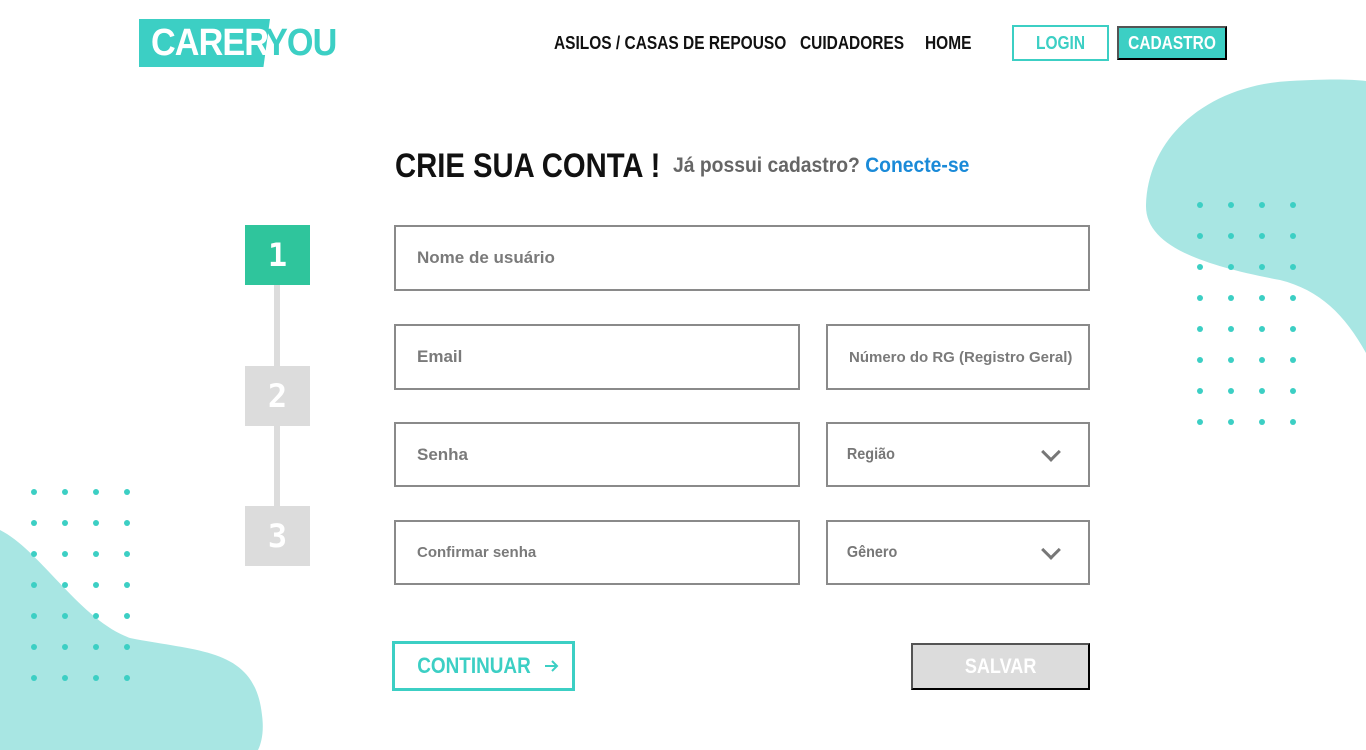  I want to click on password-input, so click(597, 454).